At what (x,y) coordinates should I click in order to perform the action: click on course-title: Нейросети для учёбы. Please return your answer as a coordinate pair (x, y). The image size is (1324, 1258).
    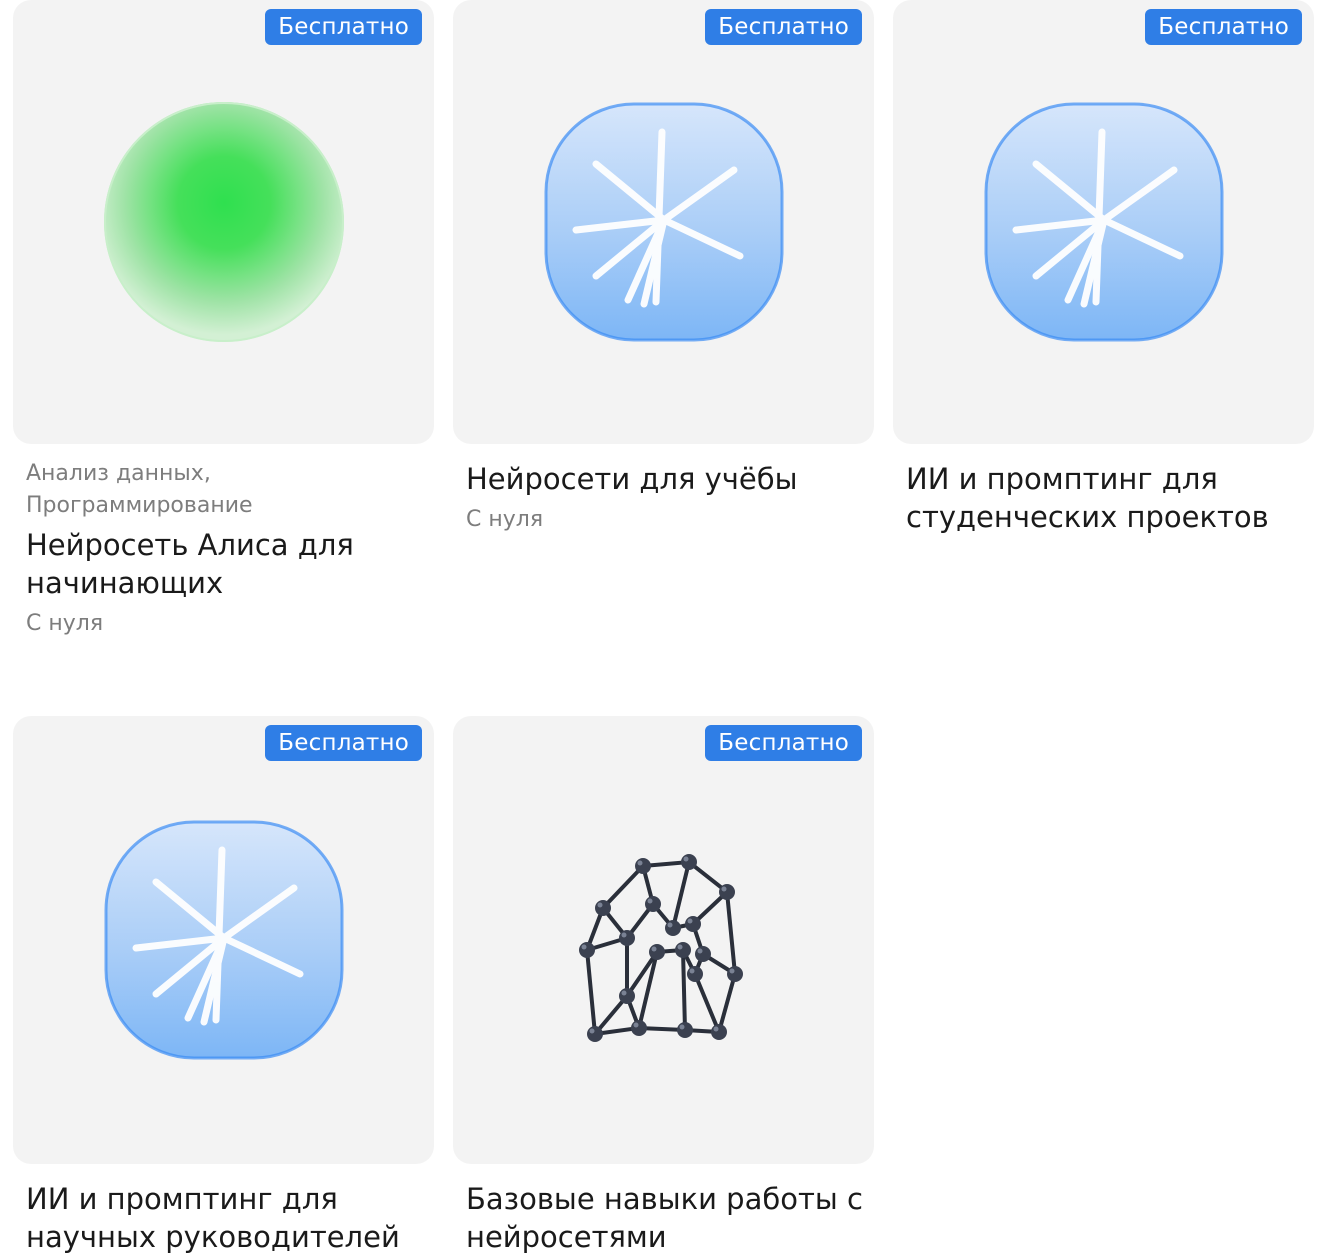
    Looking at the image, I should click on (663, 479).